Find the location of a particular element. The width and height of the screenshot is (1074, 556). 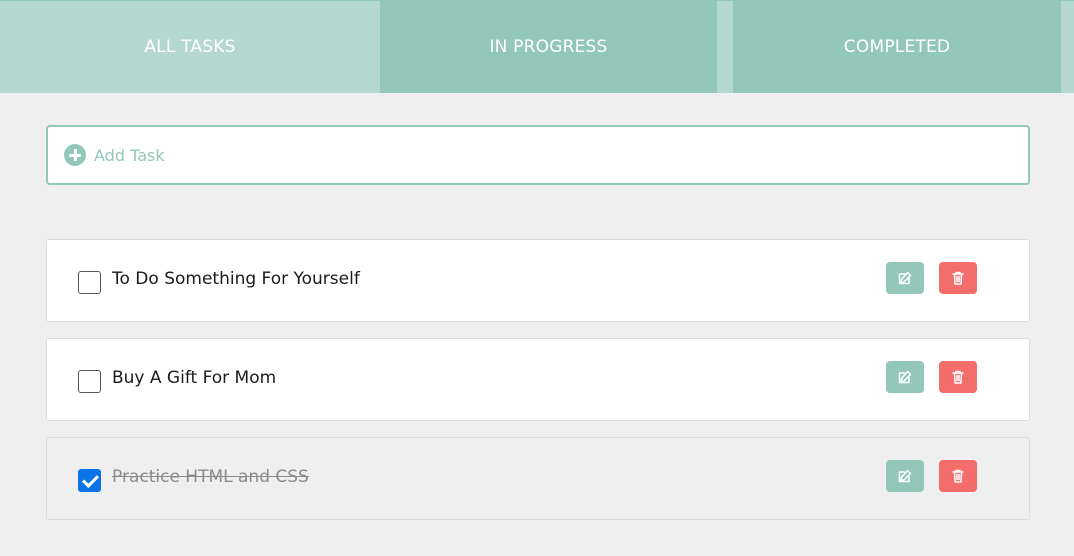

tab-completed-label: COMPLETED is located at coordinates (897, 47).